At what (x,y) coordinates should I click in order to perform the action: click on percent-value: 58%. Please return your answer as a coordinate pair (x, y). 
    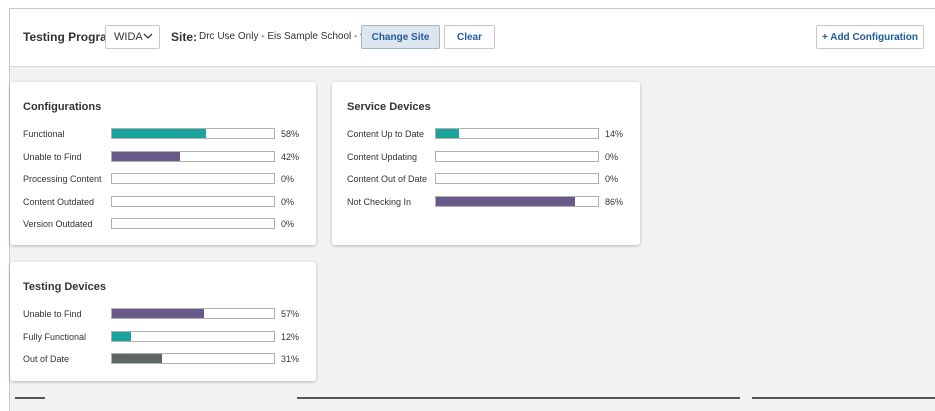
    Looking at the image, I should click on (290, 134).